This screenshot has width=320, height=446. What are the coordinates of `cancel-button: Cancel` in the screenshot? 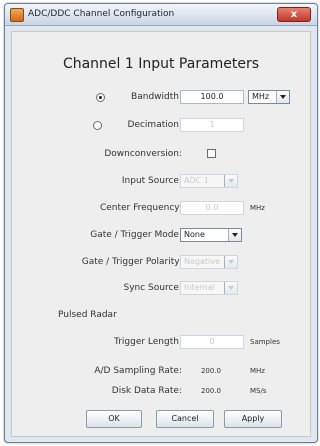 It's located at (185, 419).